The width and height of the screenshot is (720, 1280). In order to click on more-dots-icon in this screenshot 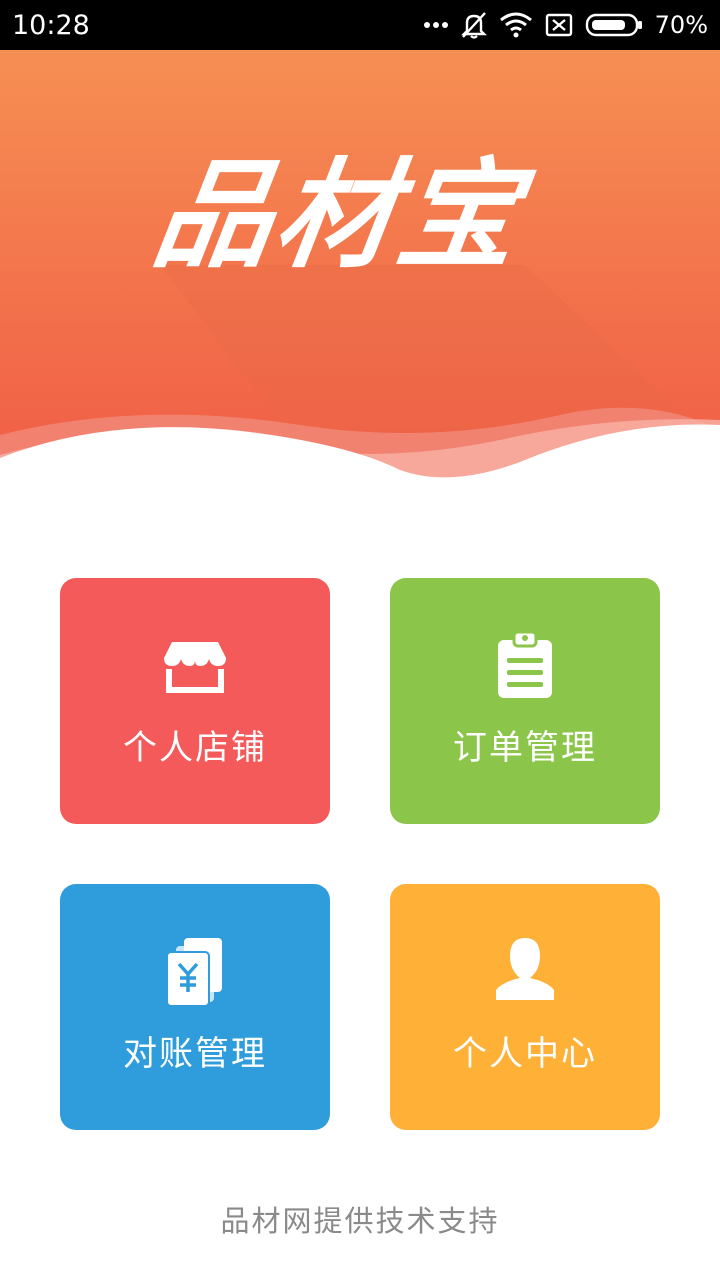, I will do `click(436, 25)`.